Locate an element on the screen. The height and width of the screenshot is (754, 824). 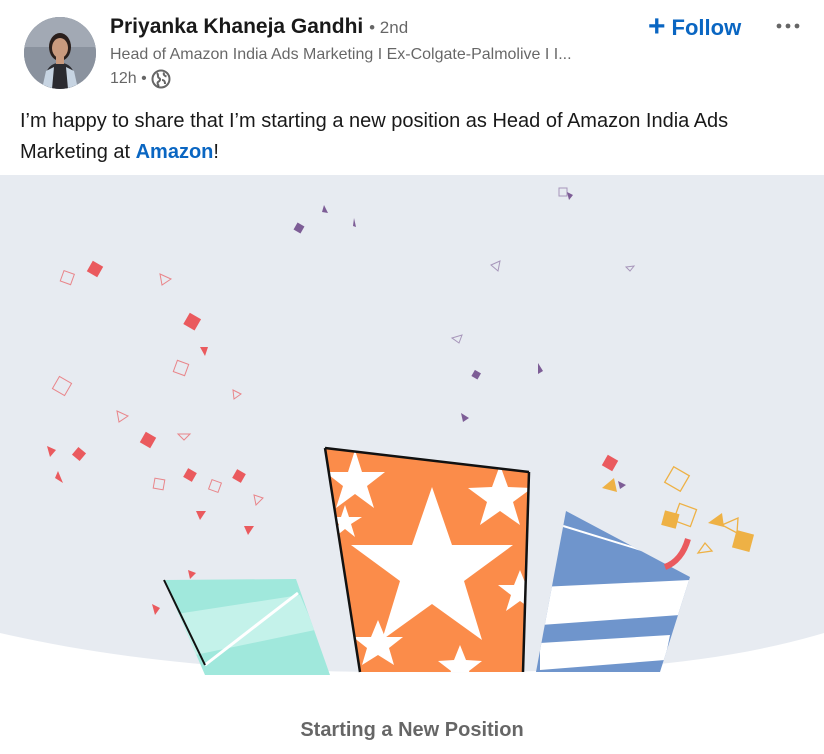
connection-degree: • 2nd is located at coordinates (389, 27).